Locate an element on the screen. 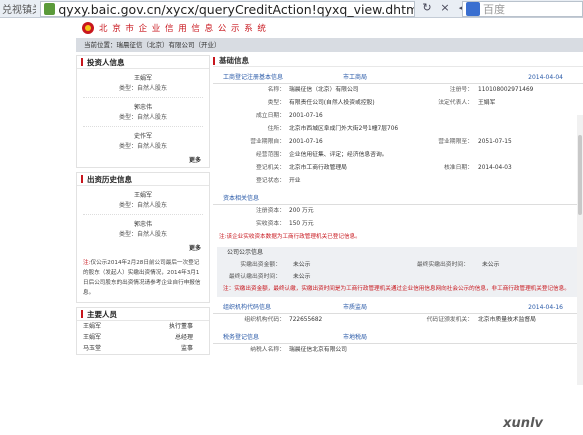 This screenshot has width=583, height=435. search-box: 百度 is located at coordinates (522, 9).